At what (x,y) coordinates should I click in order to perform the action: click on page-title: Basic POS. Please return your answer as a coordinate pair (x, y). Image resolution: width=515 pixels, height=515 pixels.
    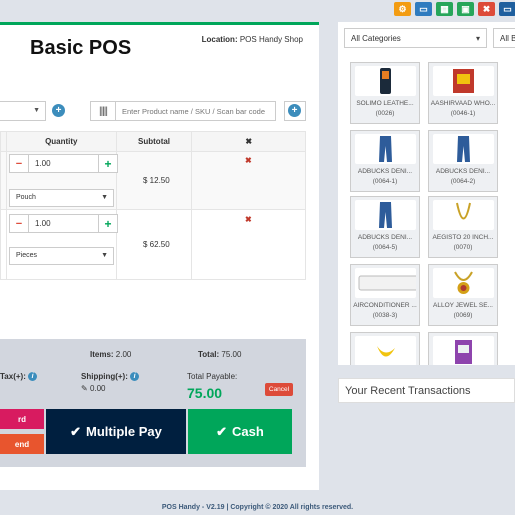
    Looking at the image, I should click on (81, 48).